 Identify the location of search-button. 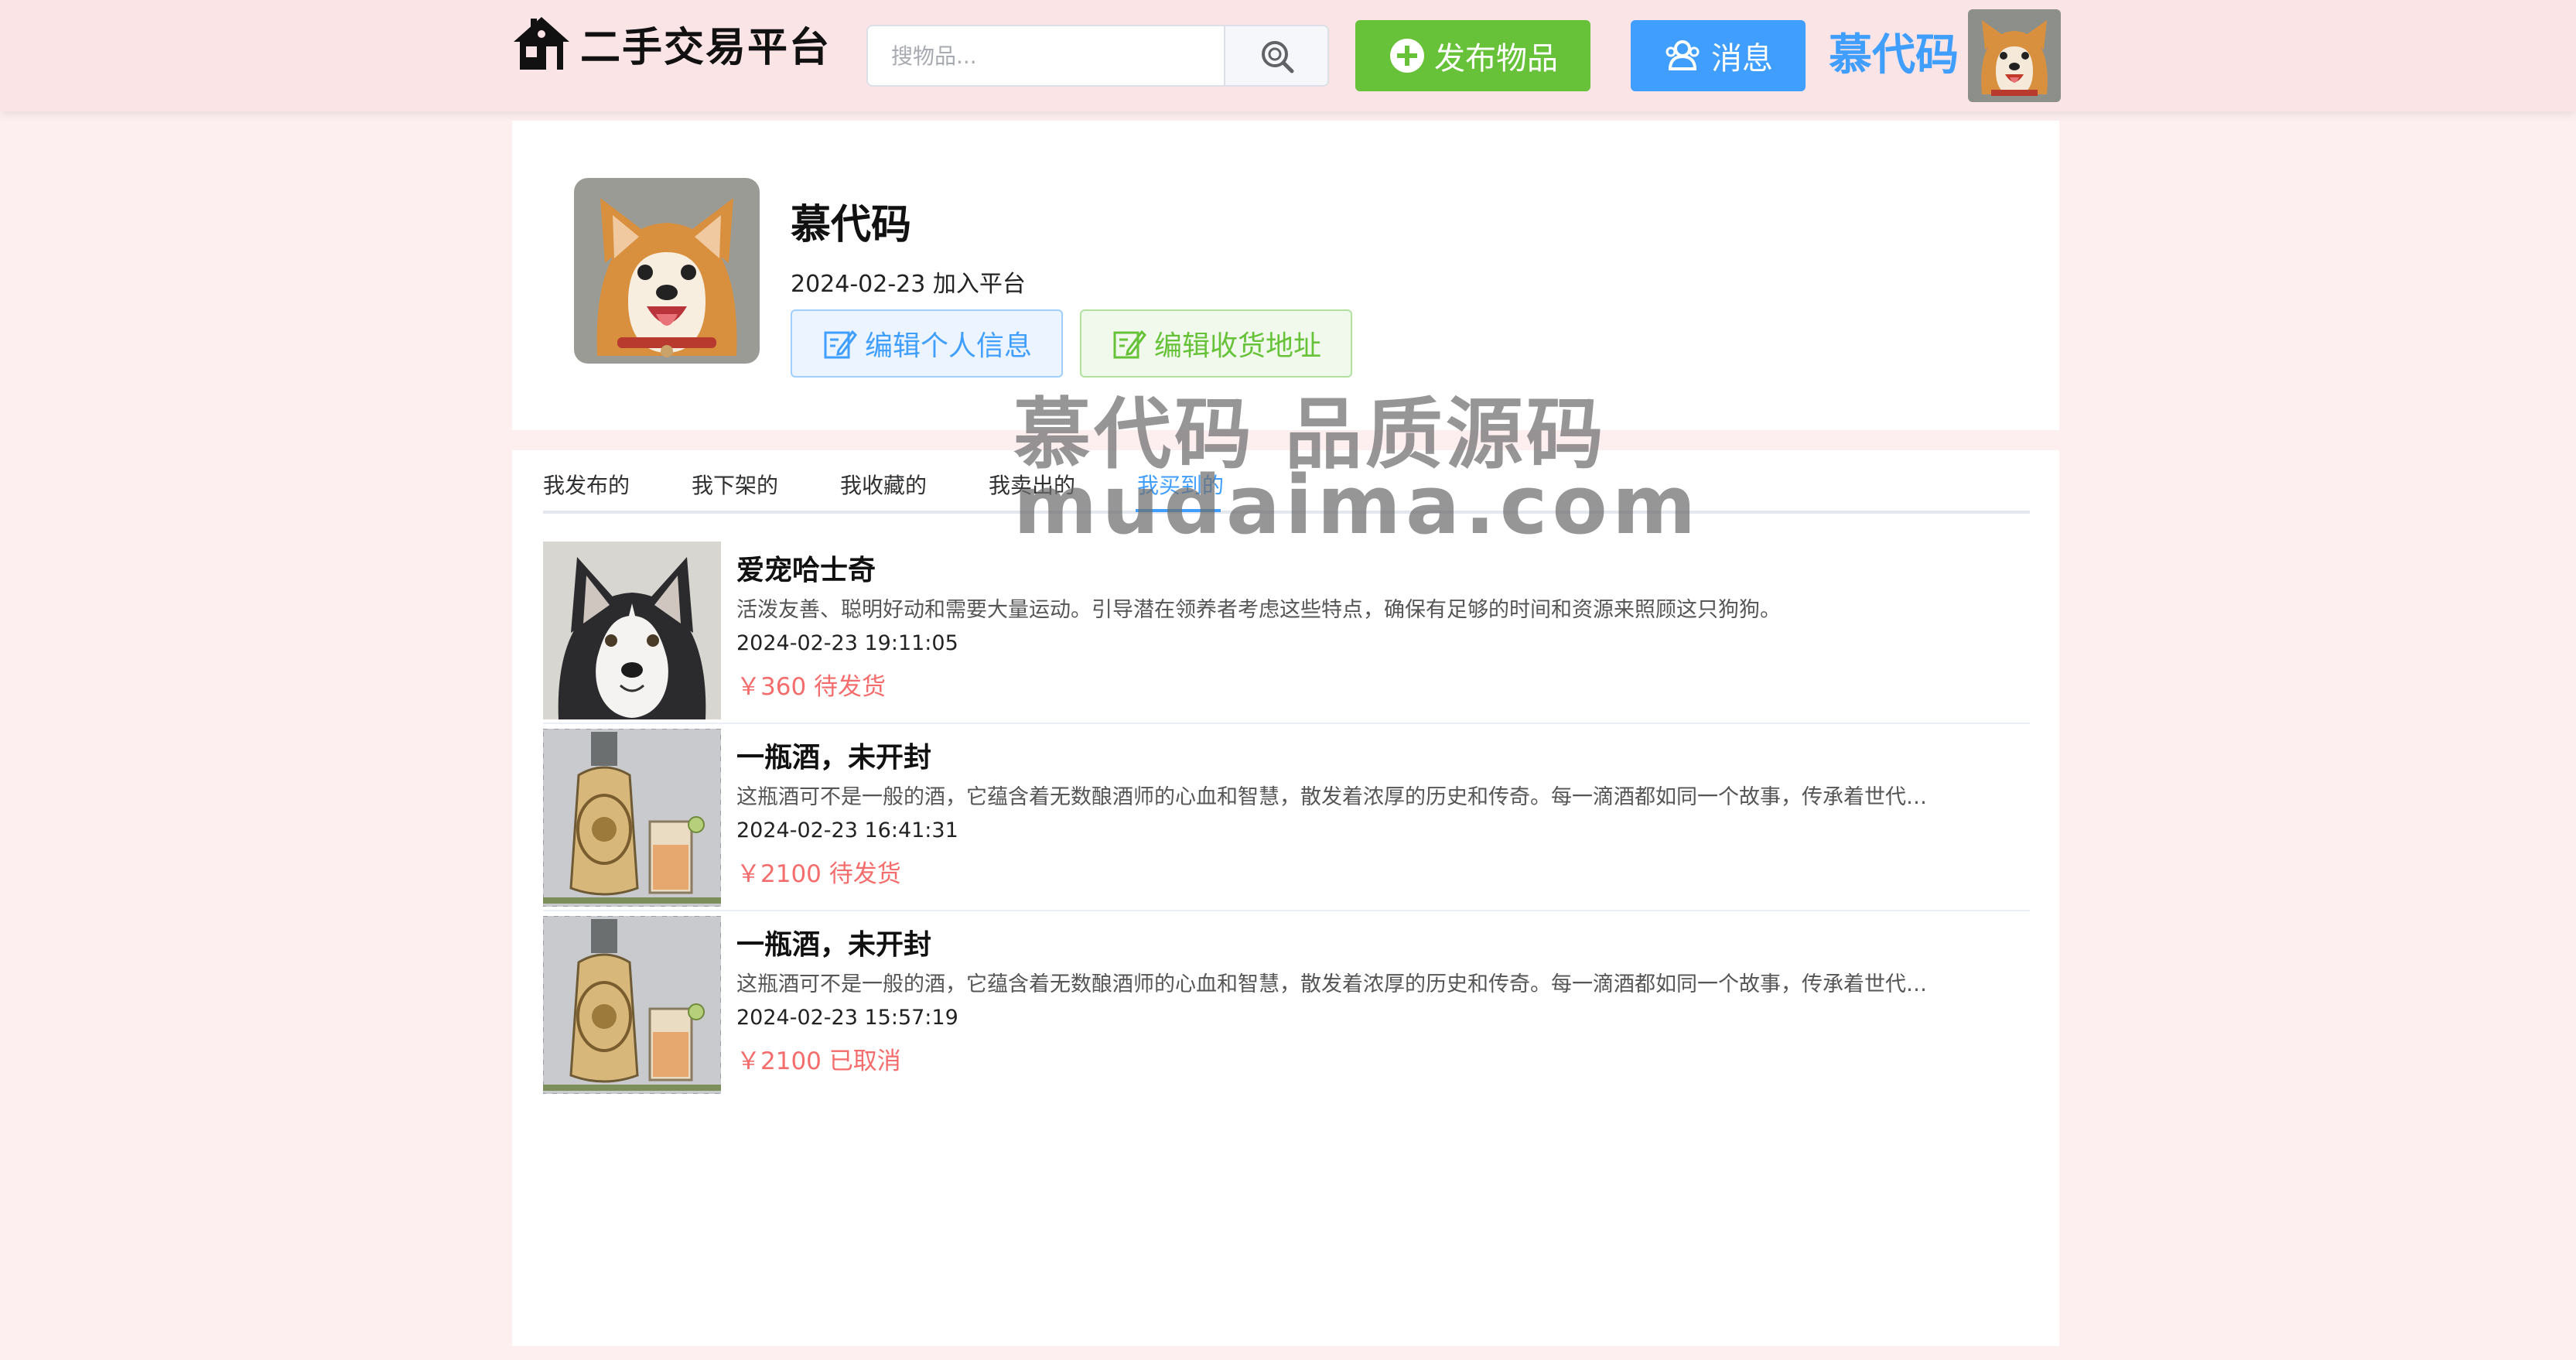
(1275, 56).